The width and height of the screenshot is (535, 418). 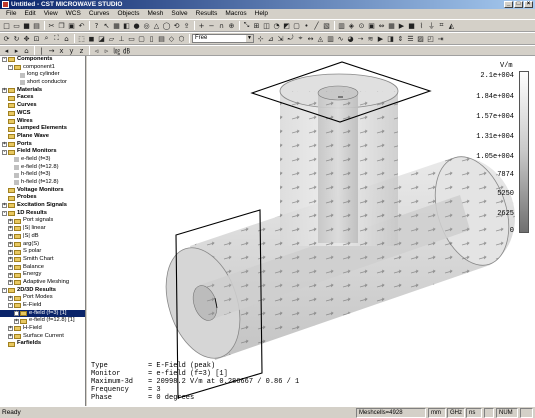 I want to click on working-plane-icon: ▱, so click(x=111, y=38).